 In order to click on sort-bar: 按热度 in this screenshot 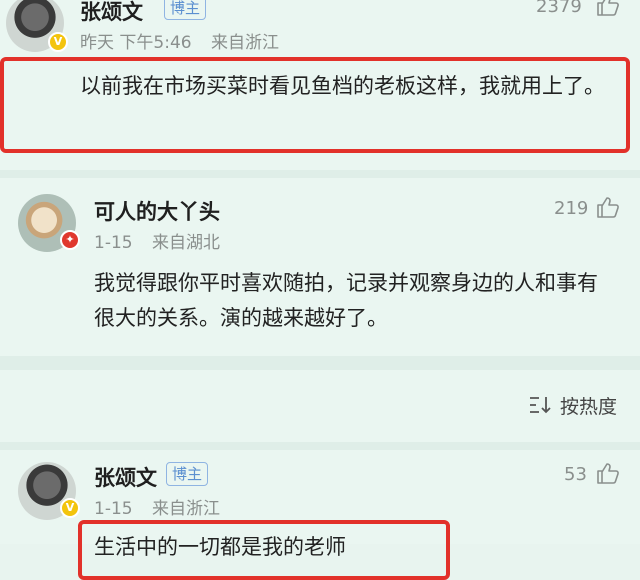, I will do `click(320, 406)`.